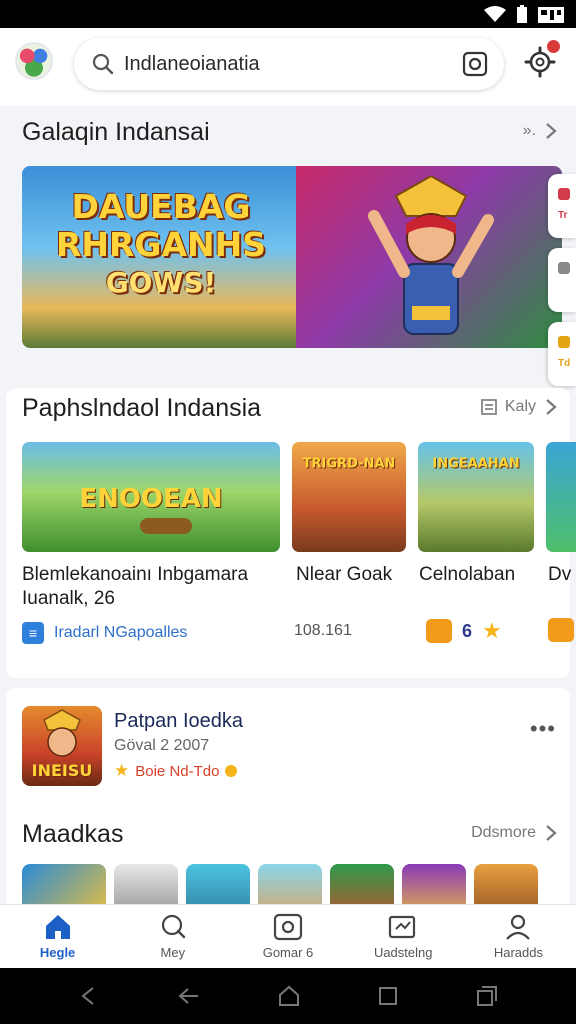 The image size is (576, 1024). Describe the element at coordinates (518, 927) in the screenshot. I see `profile-icon` at that location.